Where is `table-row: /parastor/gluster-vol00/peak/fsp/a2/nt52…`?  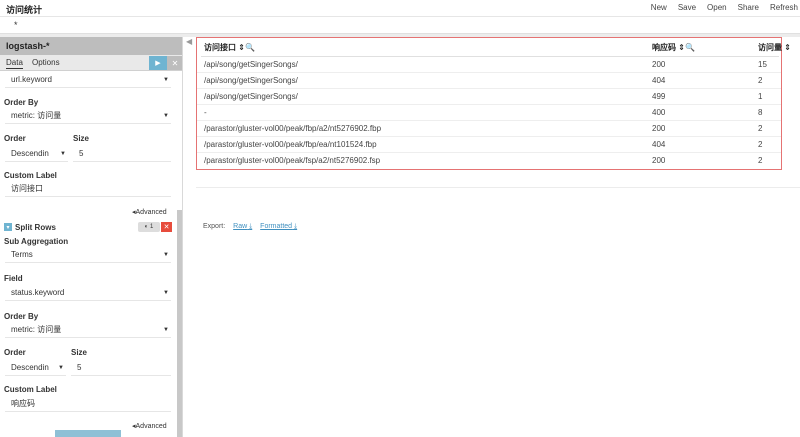 table-row: /parastor/gluster-vol00/peak/fsp/a2/nt52… is located at coordinates (489, 161).